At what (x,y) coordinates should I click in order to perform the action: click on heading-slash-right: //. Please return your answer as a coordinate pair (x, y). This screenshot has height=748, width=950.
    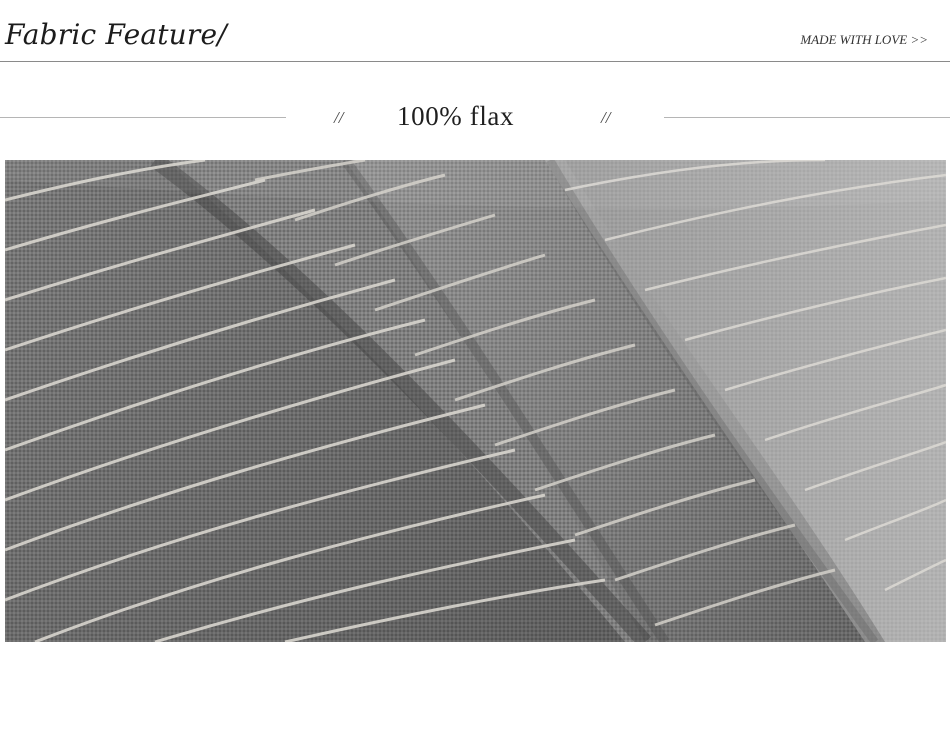
    Looking at the image, I should click on (606, 117).